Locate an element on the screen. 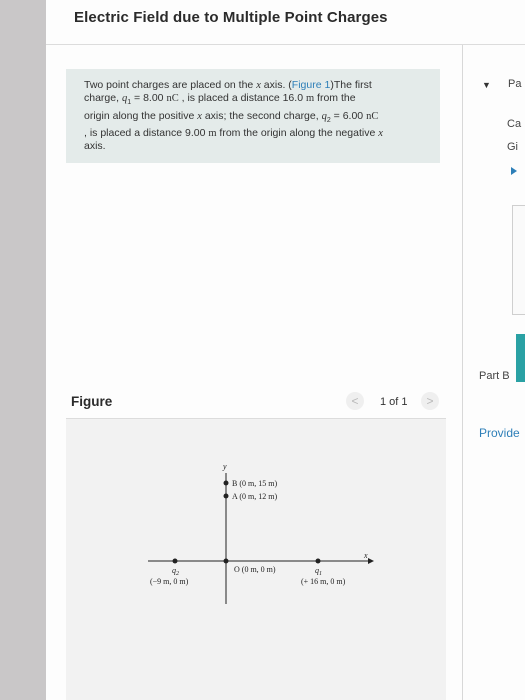 The height and width of the screenshot is (700, 525). x-axis-label: x is located at coordinates (365, 555).